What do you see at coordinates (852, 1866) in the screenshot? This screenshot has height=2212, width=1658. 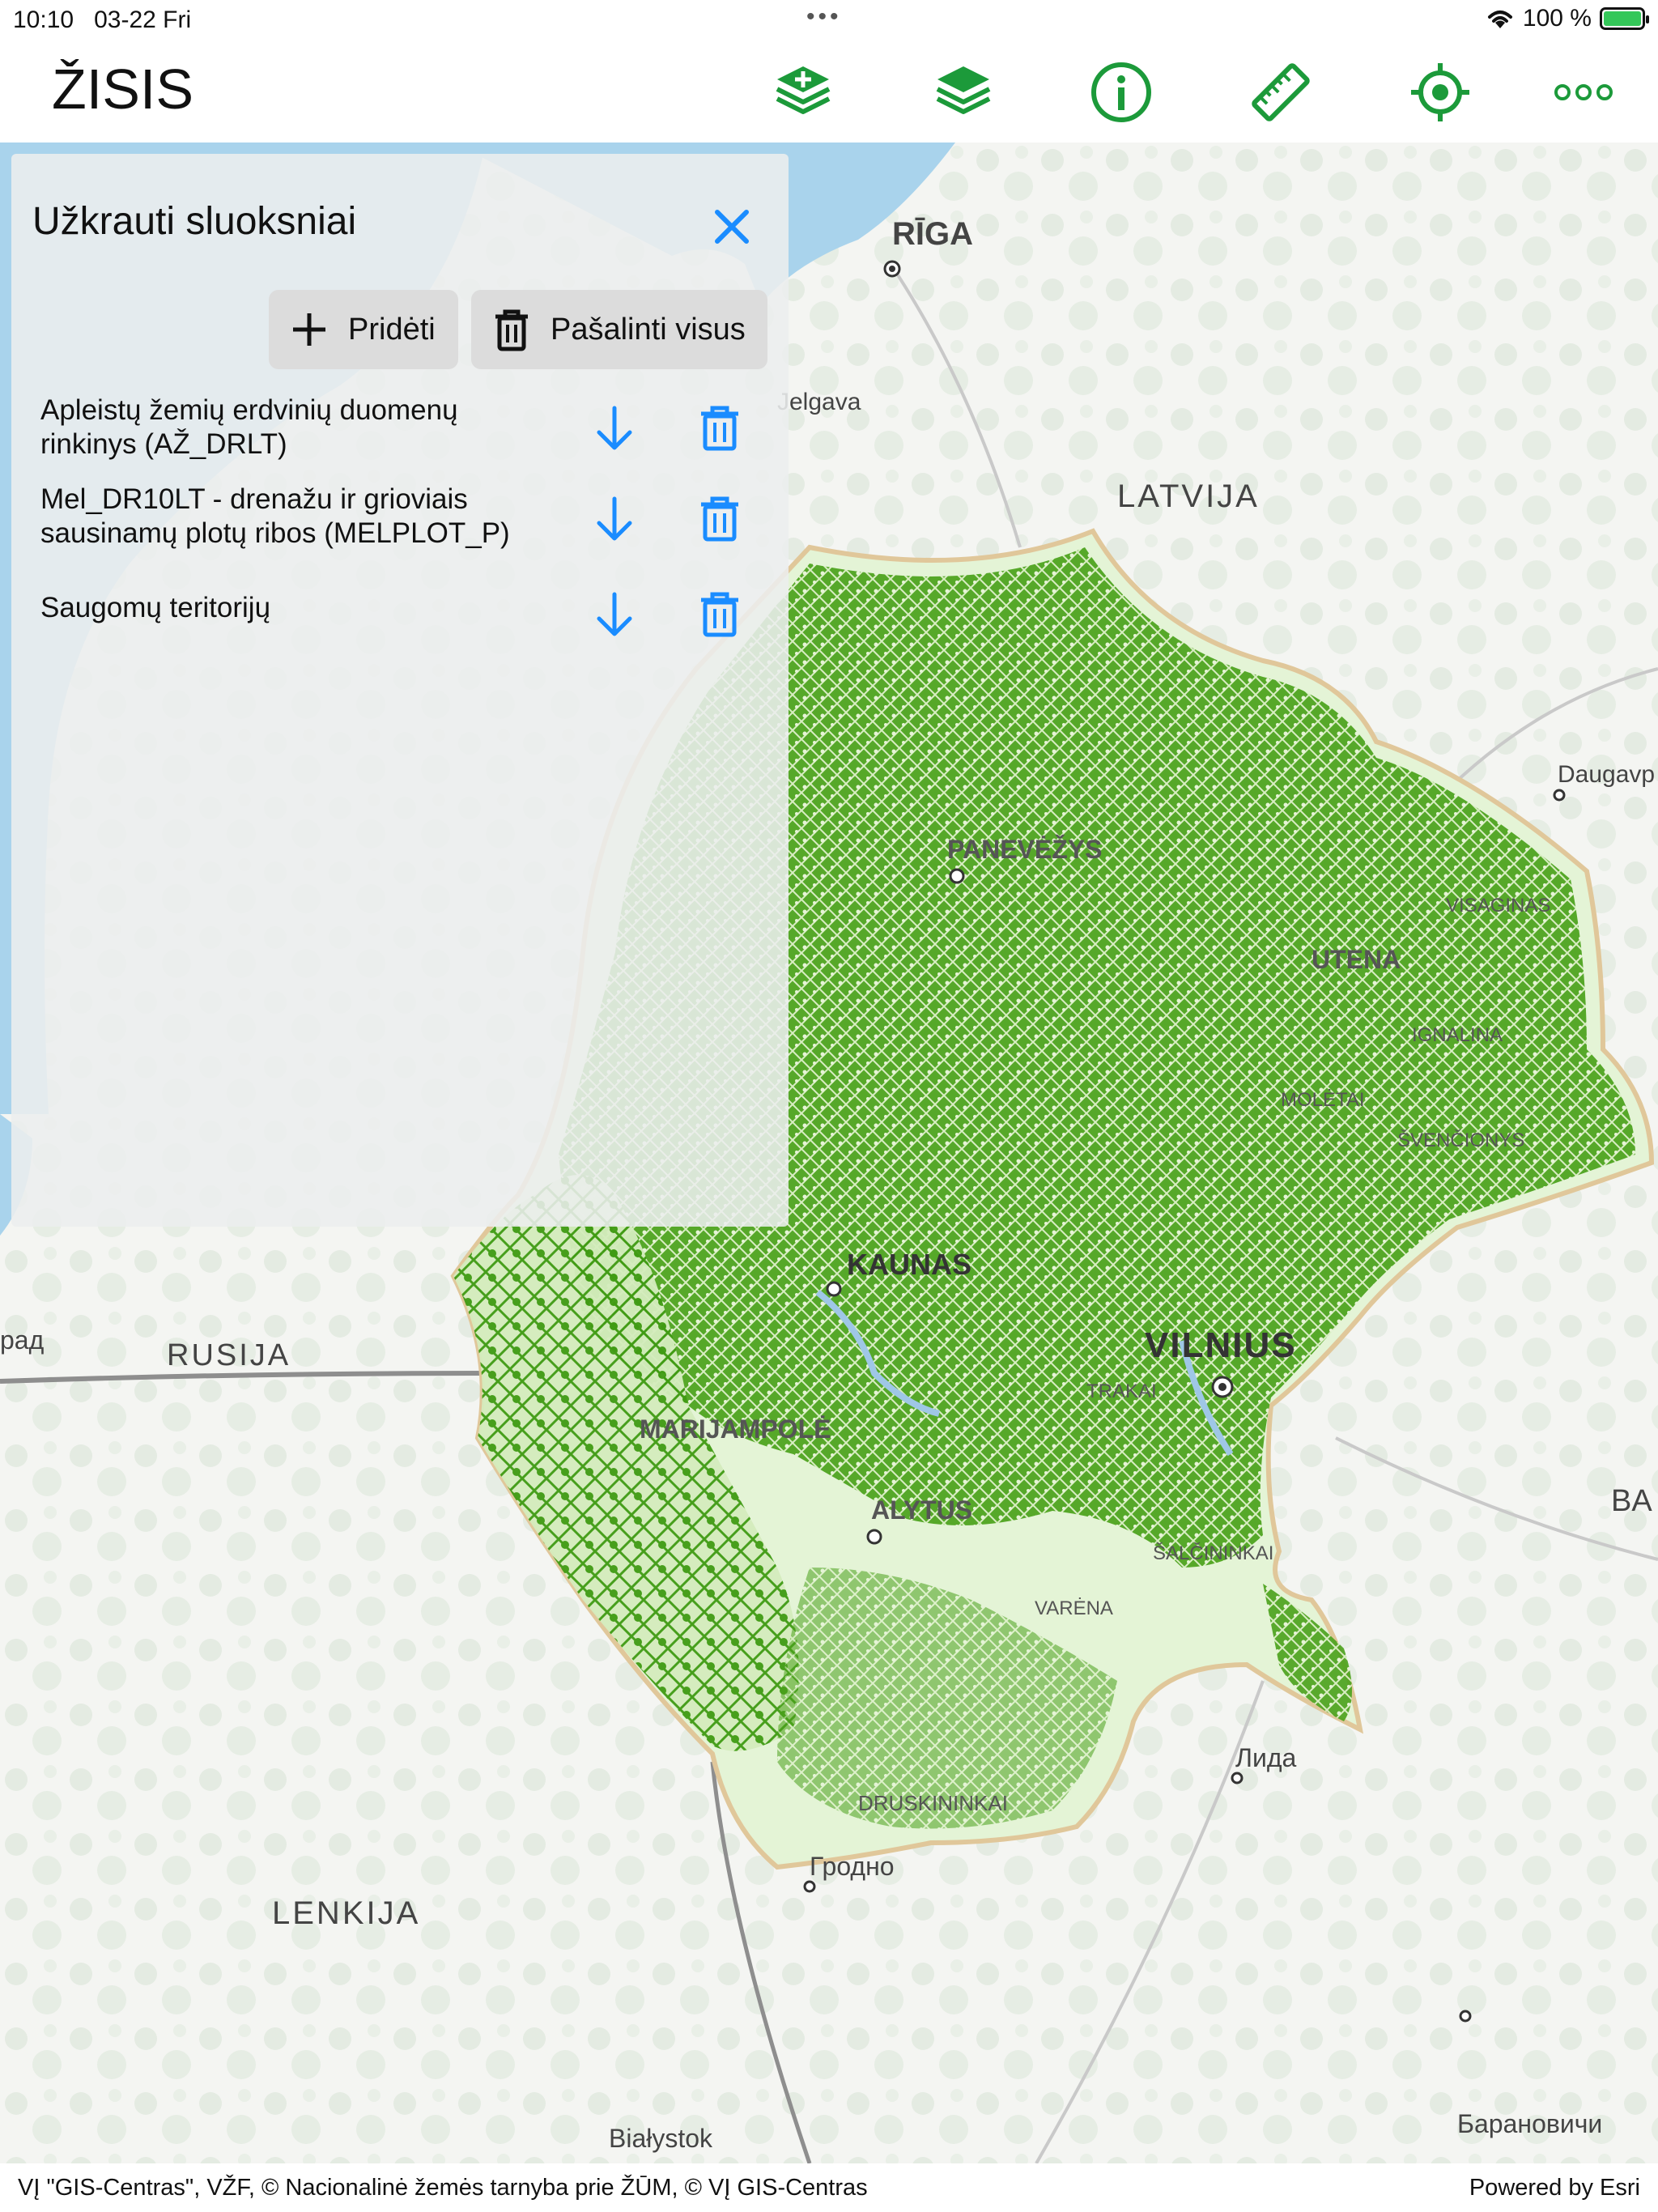 I see `map-label-grodno: Гродно` at bounding box center [852, 1866].